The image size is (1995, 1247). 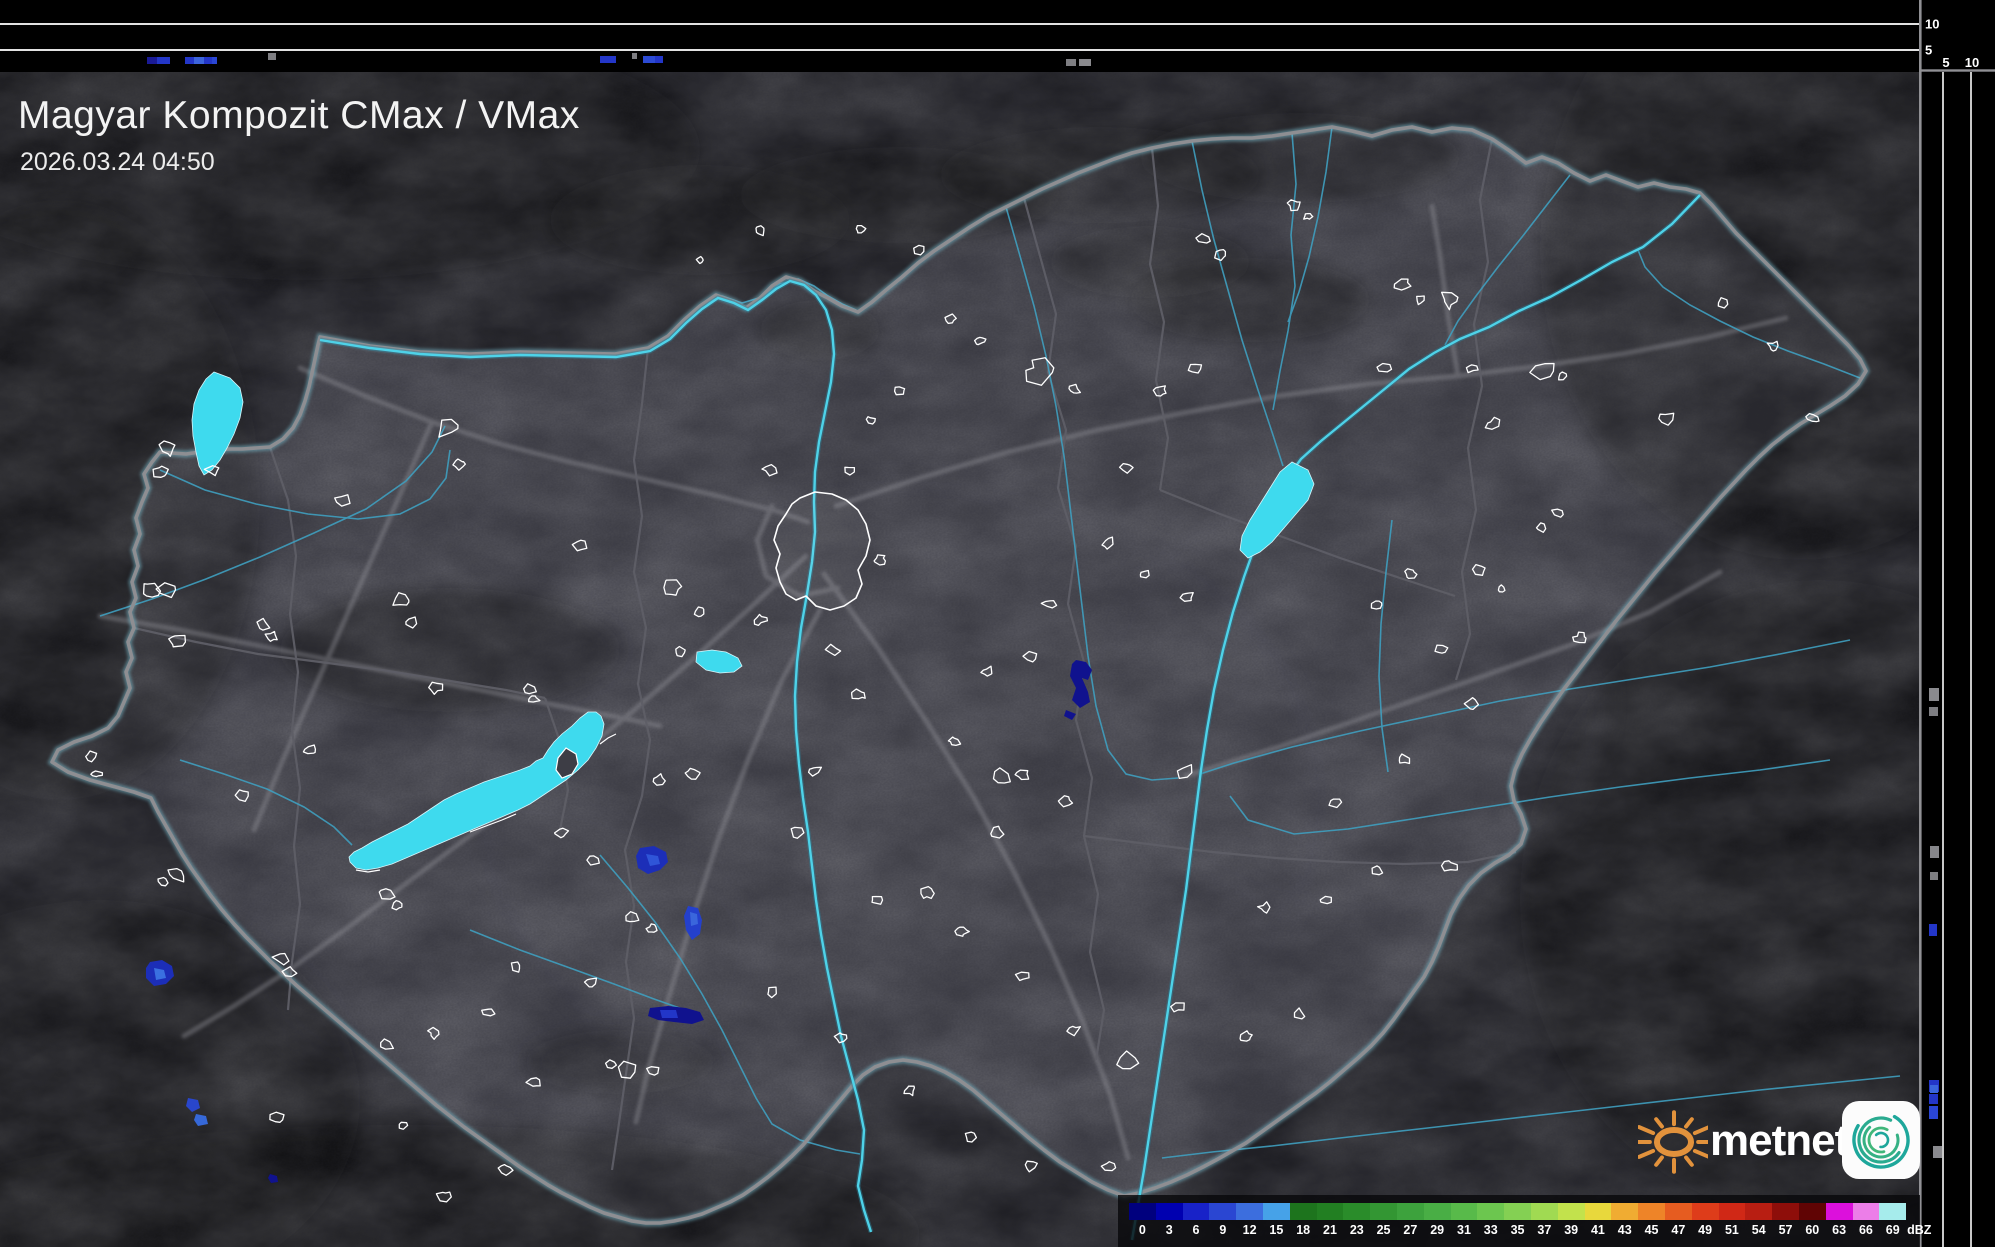 I want to click on timestamp: 2026.03.24 04:50, so click(x=117, y=162).